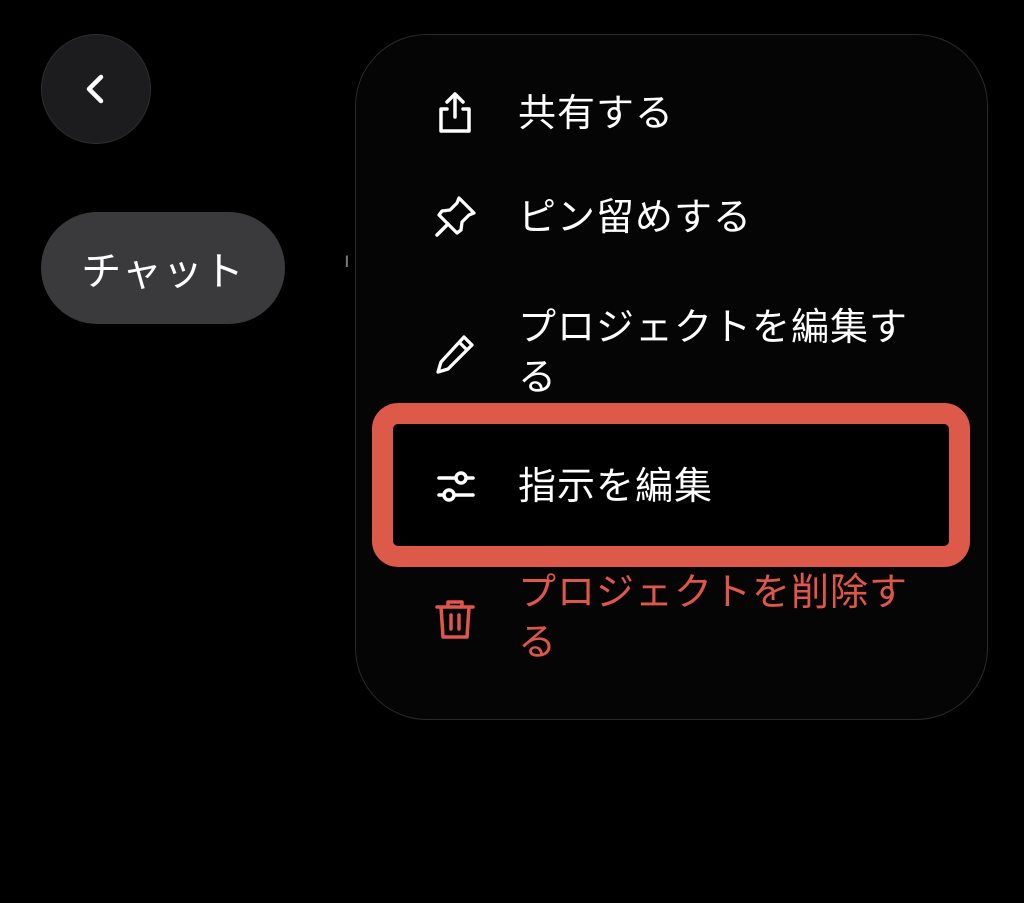  I want to click on share-icon, so click(455, 113).